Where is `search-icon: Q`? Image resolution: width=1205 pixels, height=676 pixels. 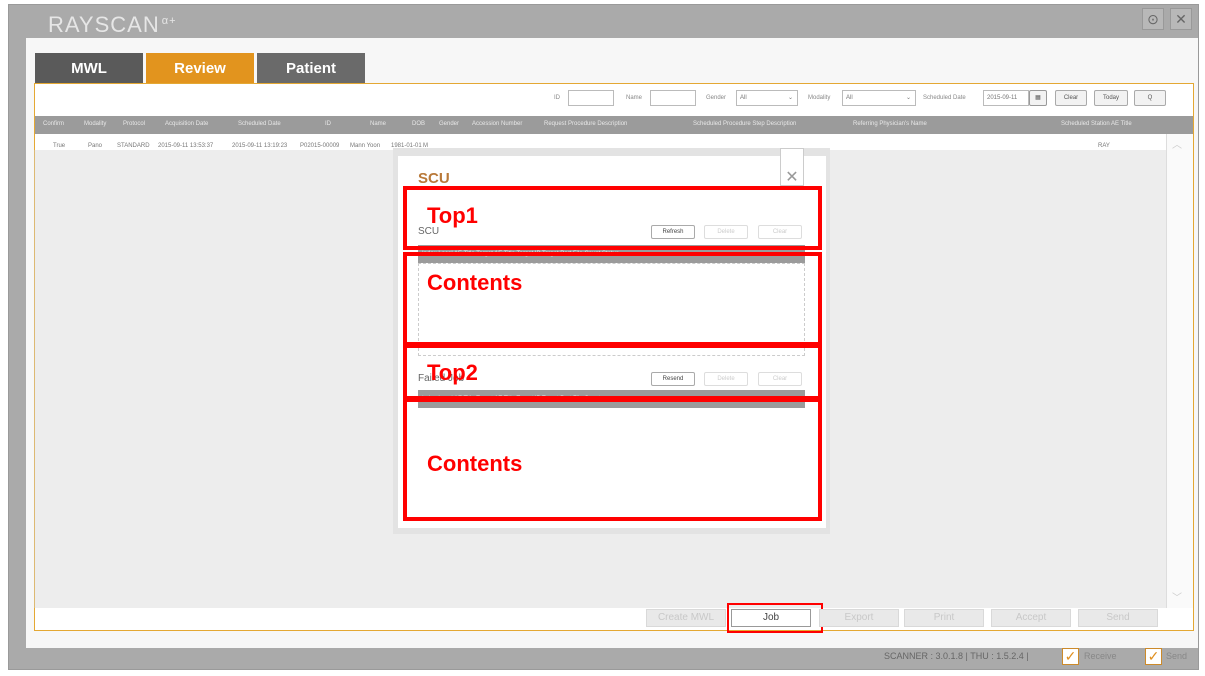 search-icon: Q is located at coordinates (1150, 98).